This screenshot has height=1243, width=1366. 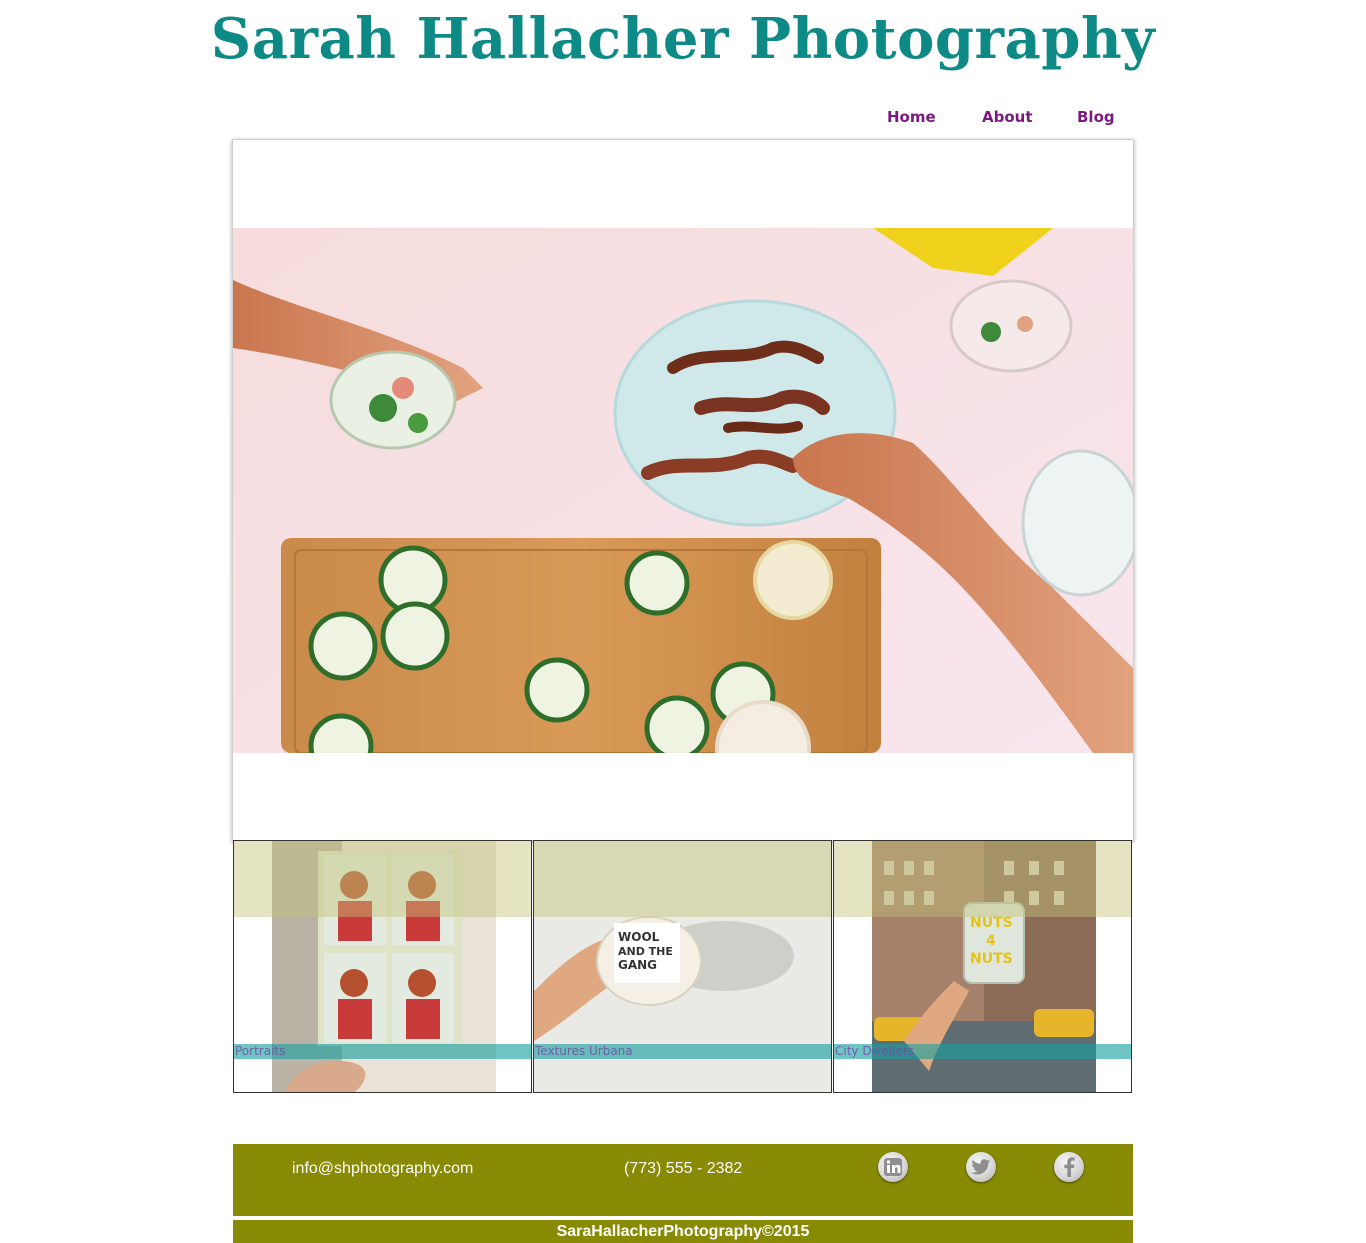 I want to click on site-title: Sarah Hallacher Photography, so click(x=683, y=39).